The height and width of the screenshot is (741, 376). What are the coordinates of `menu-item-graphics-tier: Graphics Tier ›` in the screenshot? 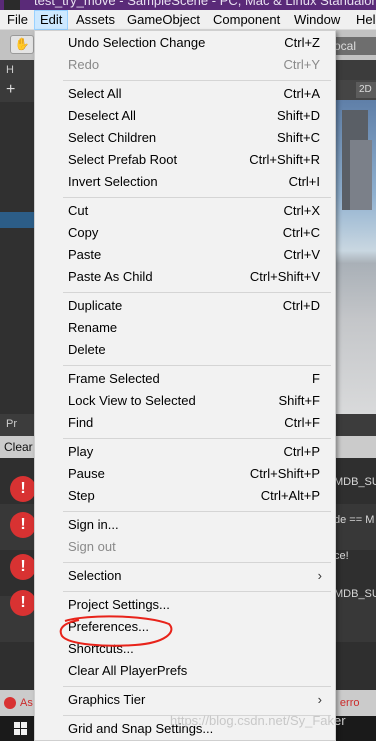 It's located at (195, 701).